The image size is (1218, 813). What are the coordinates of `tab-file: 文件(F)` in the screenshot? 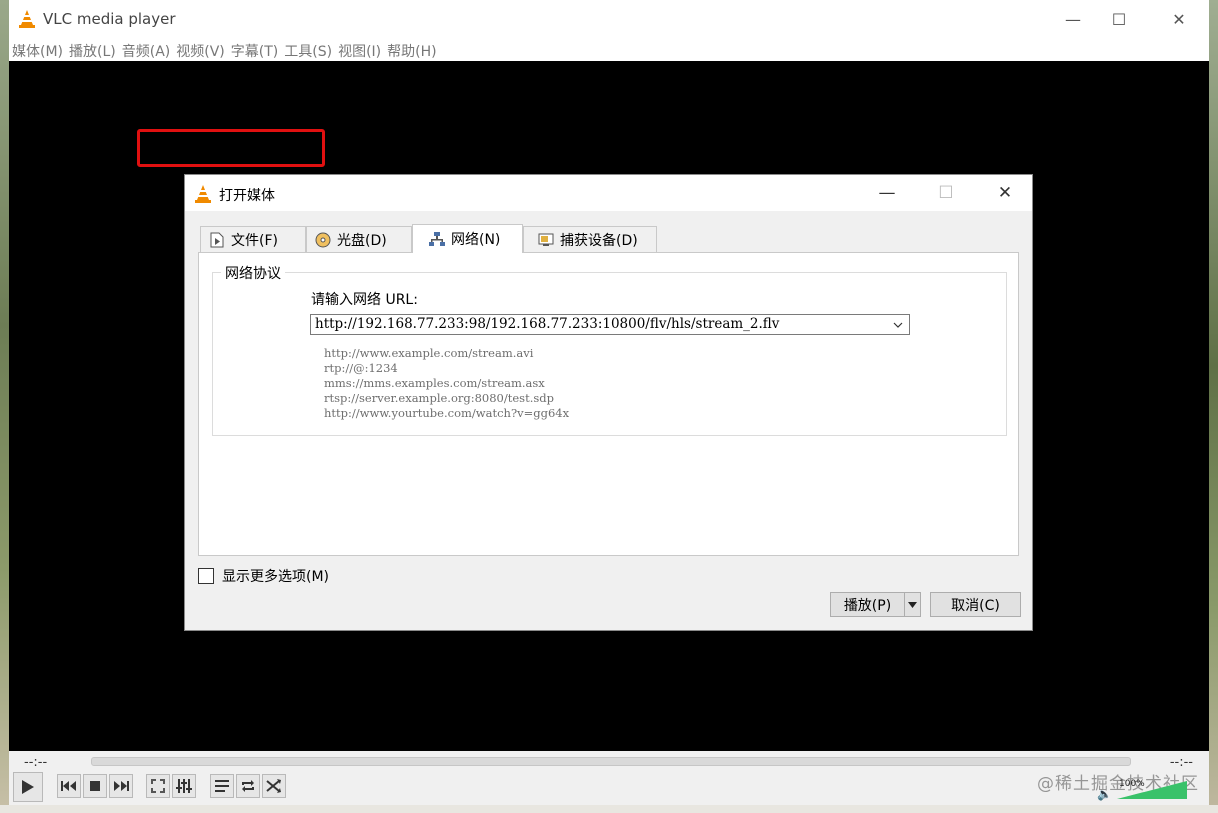 It's located at (253, 239).